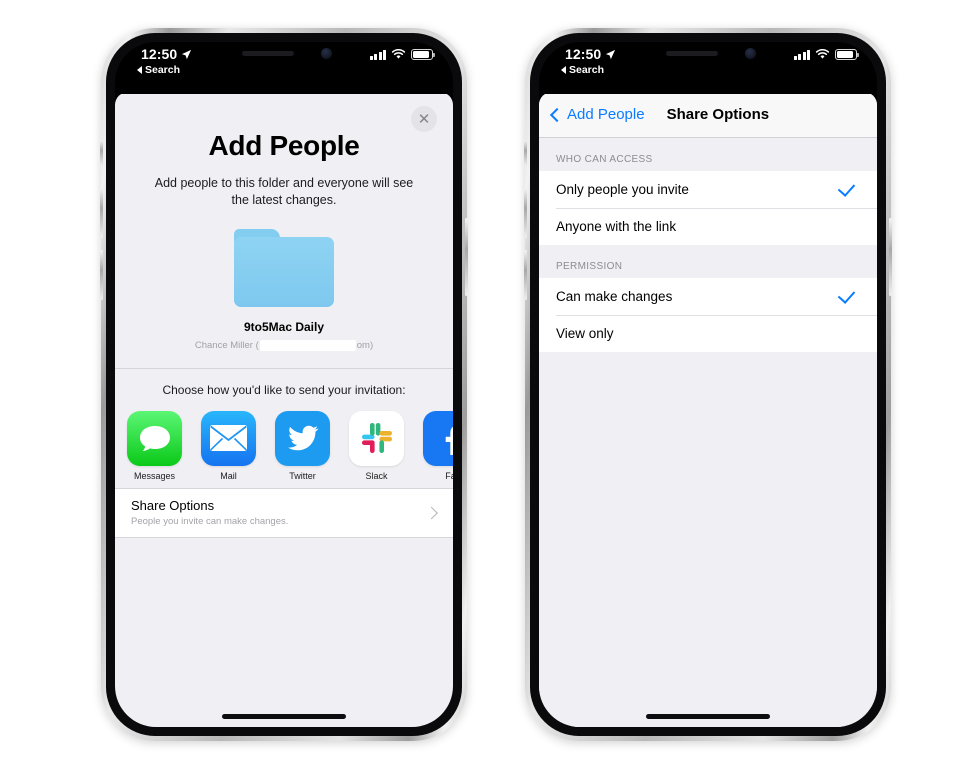 The image size is (960, 783). Describe the element at coordinates (376, 438) in the screenshot. I see `slack-app-icon` at that location.